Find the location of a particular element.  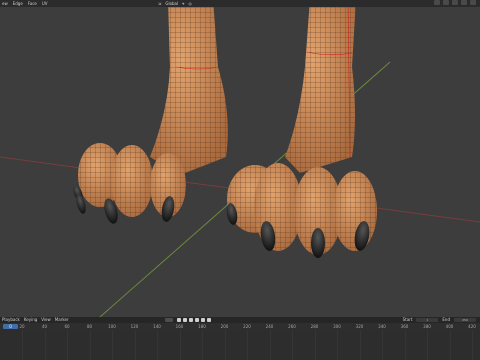

proportional-icon: ◎ is located at coordinates (190, 3).